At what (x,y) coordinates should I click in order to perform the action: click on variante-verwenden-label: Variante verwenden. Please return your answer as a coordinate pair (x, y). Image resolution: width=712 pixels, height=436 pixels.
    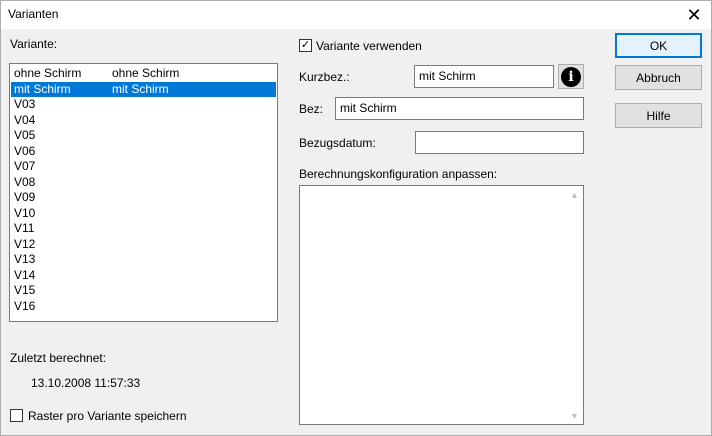
    Looking at the image, I should click on (369, 46).